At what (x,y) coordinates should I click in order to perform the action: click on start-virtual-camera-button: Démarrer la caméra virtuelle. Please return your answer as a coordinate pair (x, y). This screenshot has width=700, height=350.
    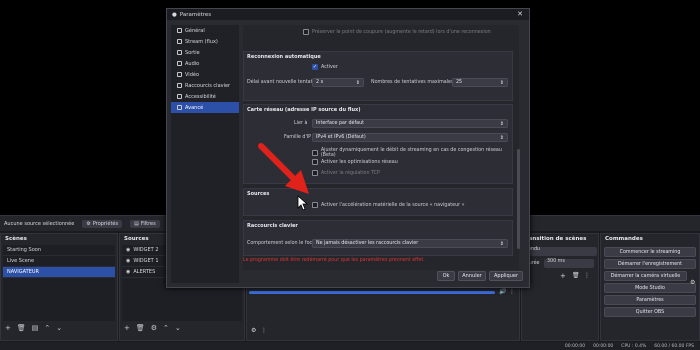
    Looking at the image, I should click on (645, 276).